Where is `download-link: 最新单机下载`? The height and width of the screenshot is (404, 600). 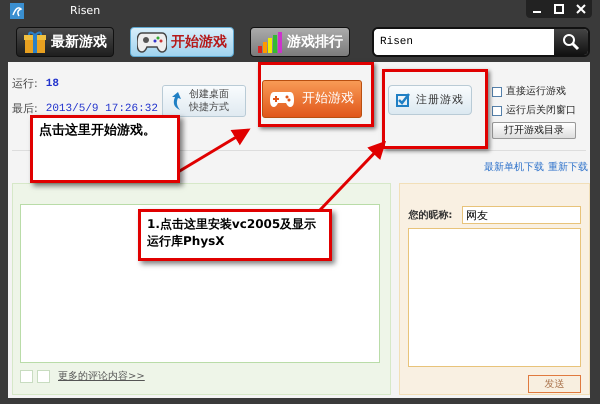 download-link: 最新单机下载 is located at coordinates (514, 171).